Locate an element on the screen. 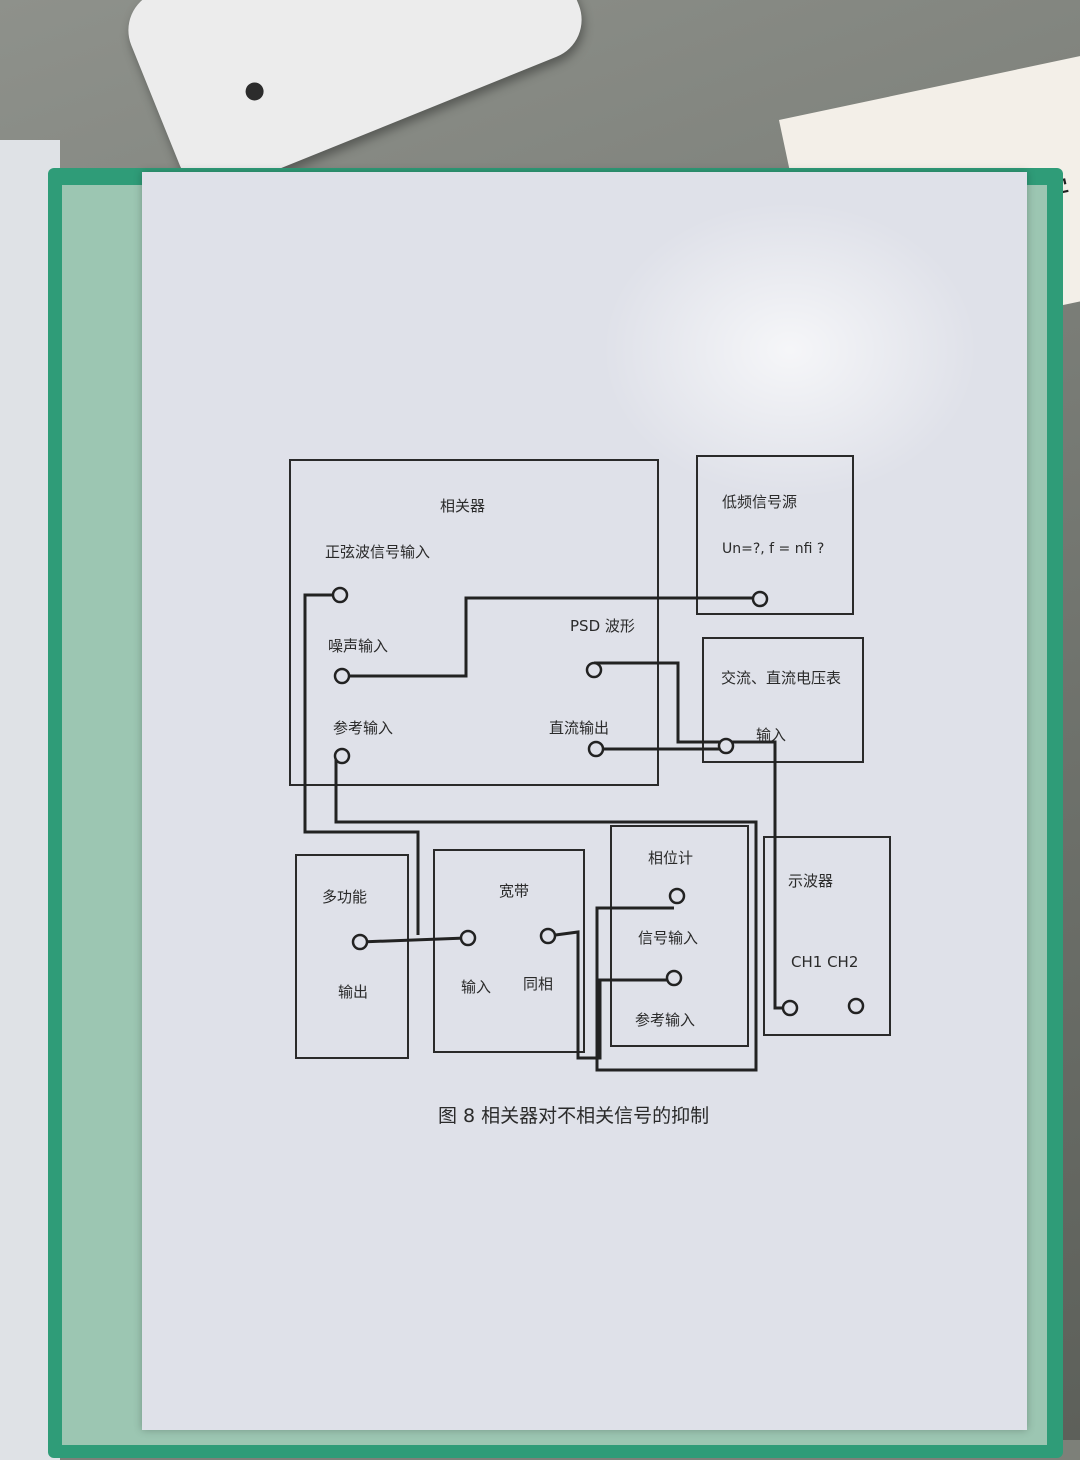 The height and width of the screenshot is (1460, 1080). psd-label: PSD 波形 is located at coordinates (602, 626).